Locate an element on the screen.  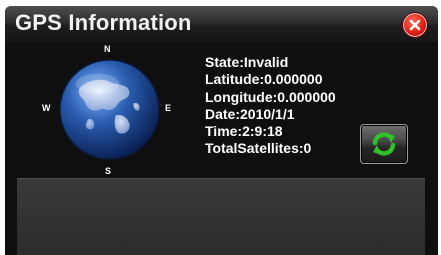
gps-time: Time:2:9:18 is located at coordinates (244, 131).